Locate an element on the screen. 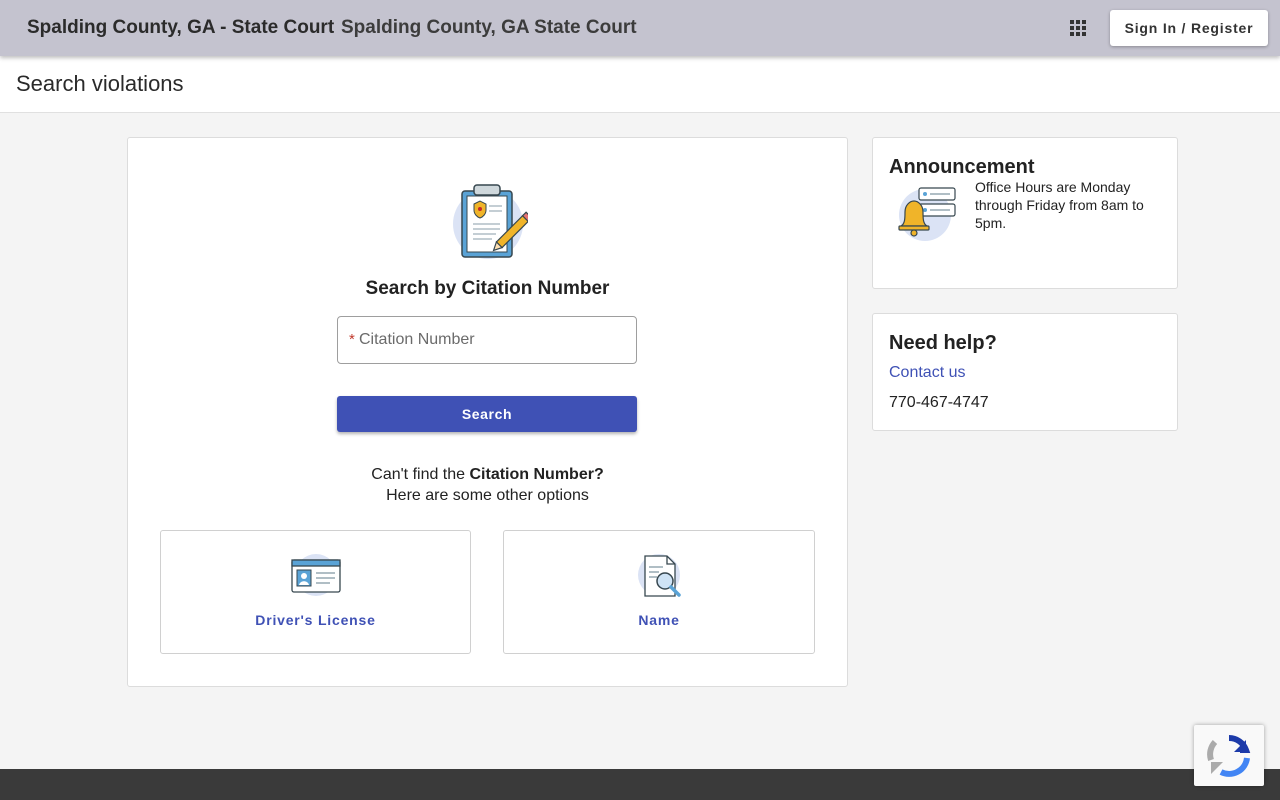 This screenshot has width=1280, height=800. contact-us-link: Contact us is located at coordinates (927, 373).